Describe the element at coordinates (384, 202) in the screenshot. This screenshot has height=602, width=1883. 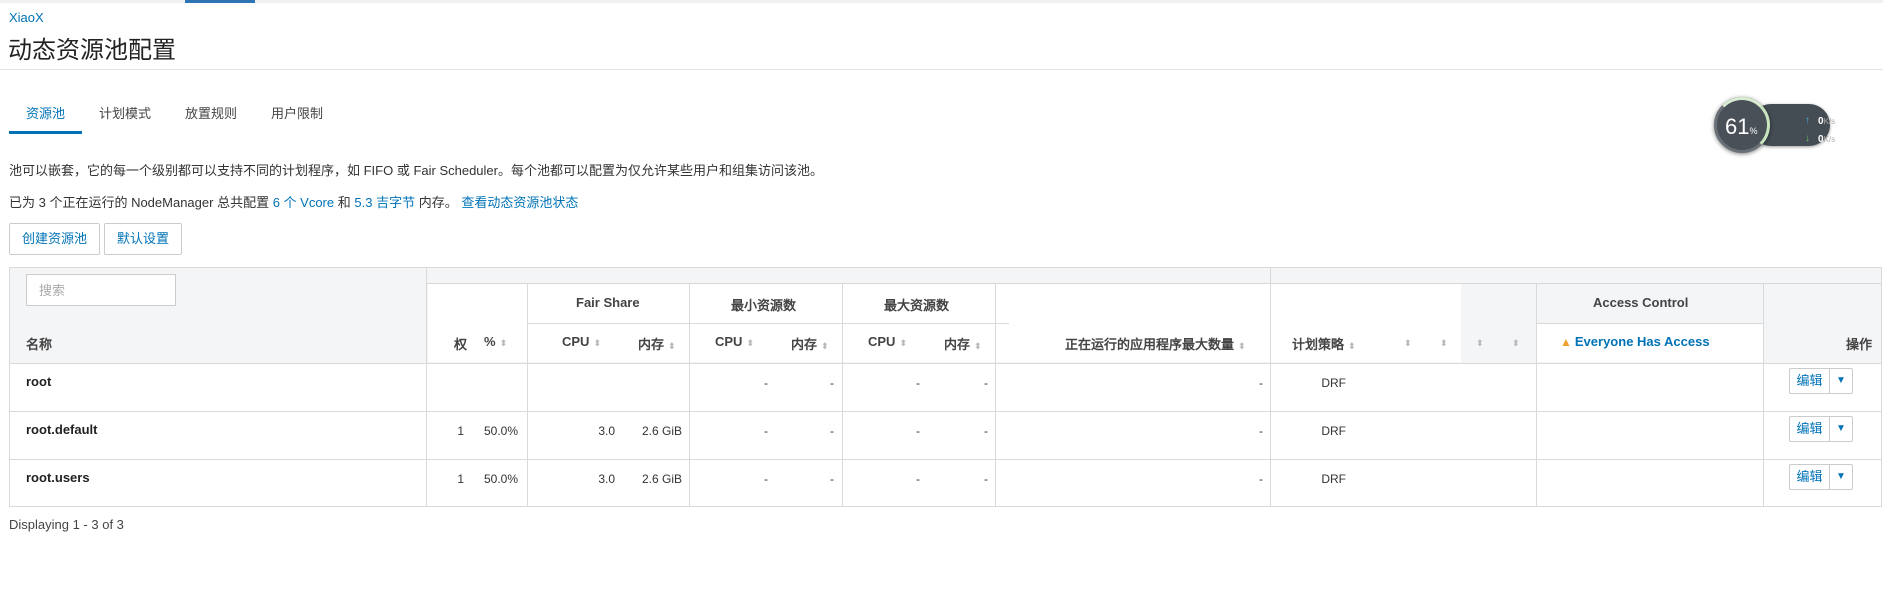
I see `memory-link: 5.3 吉字节` at that location.